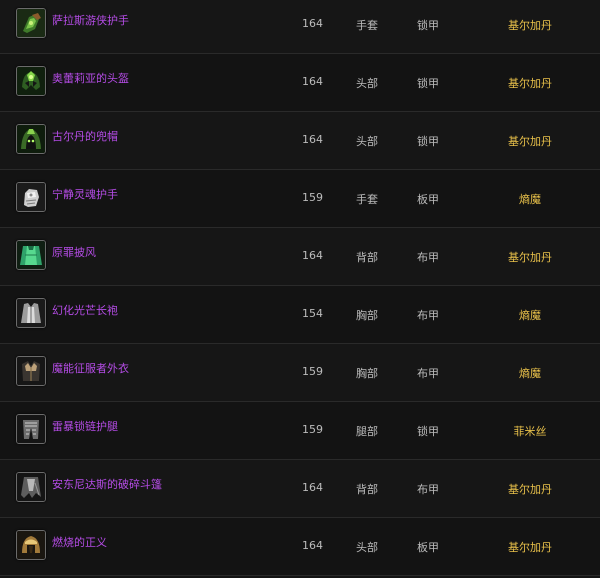 The height and width of the screenshot is (578, 600). What do you see at coordinates (300, 141) in the screenshot?
I see `table-row: 古尔丹的兜帽 164 头部 锁甲 基尔加丹` at bounding box center [300, 141].